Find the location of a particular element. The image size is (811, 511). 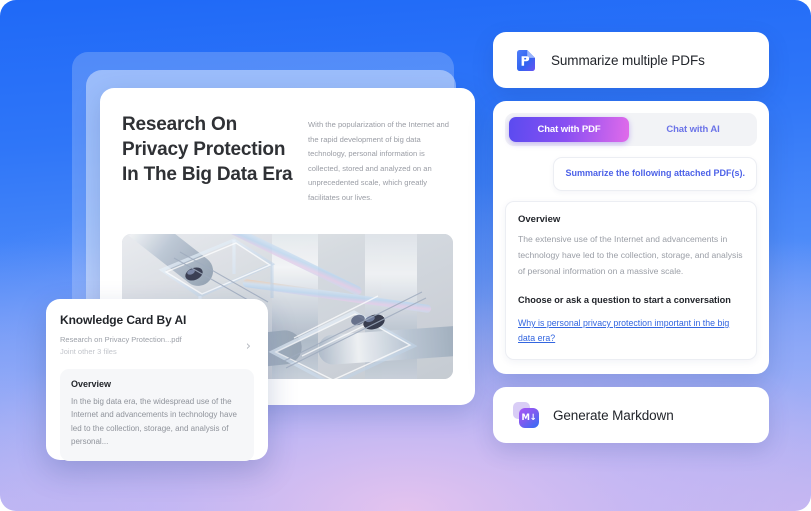

user-message-row: Summarize the following attached PDF(s). is located at coordinates (631, 174).